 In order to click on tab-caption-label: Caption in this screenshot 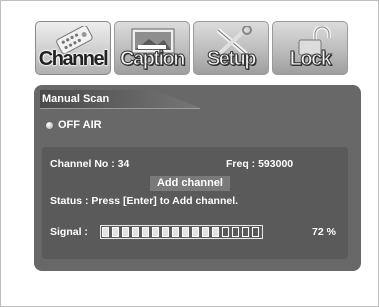, I will do `click(153, 59)`.